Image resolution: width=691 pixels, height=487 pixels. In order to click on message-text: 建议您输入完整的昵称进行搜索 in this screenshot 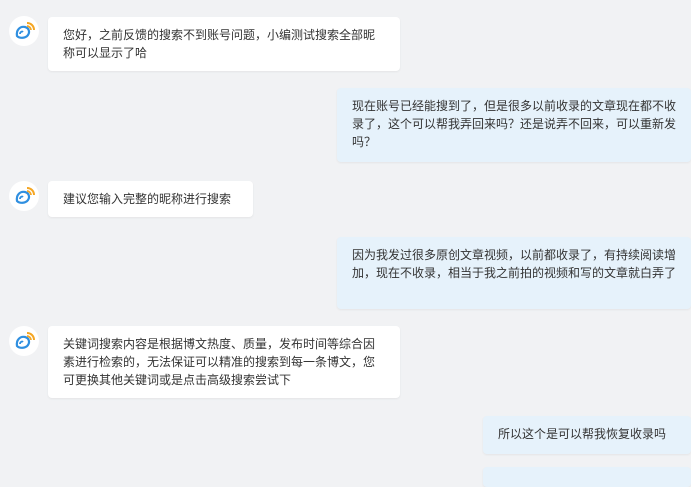, I will do `click(147, 199)`.